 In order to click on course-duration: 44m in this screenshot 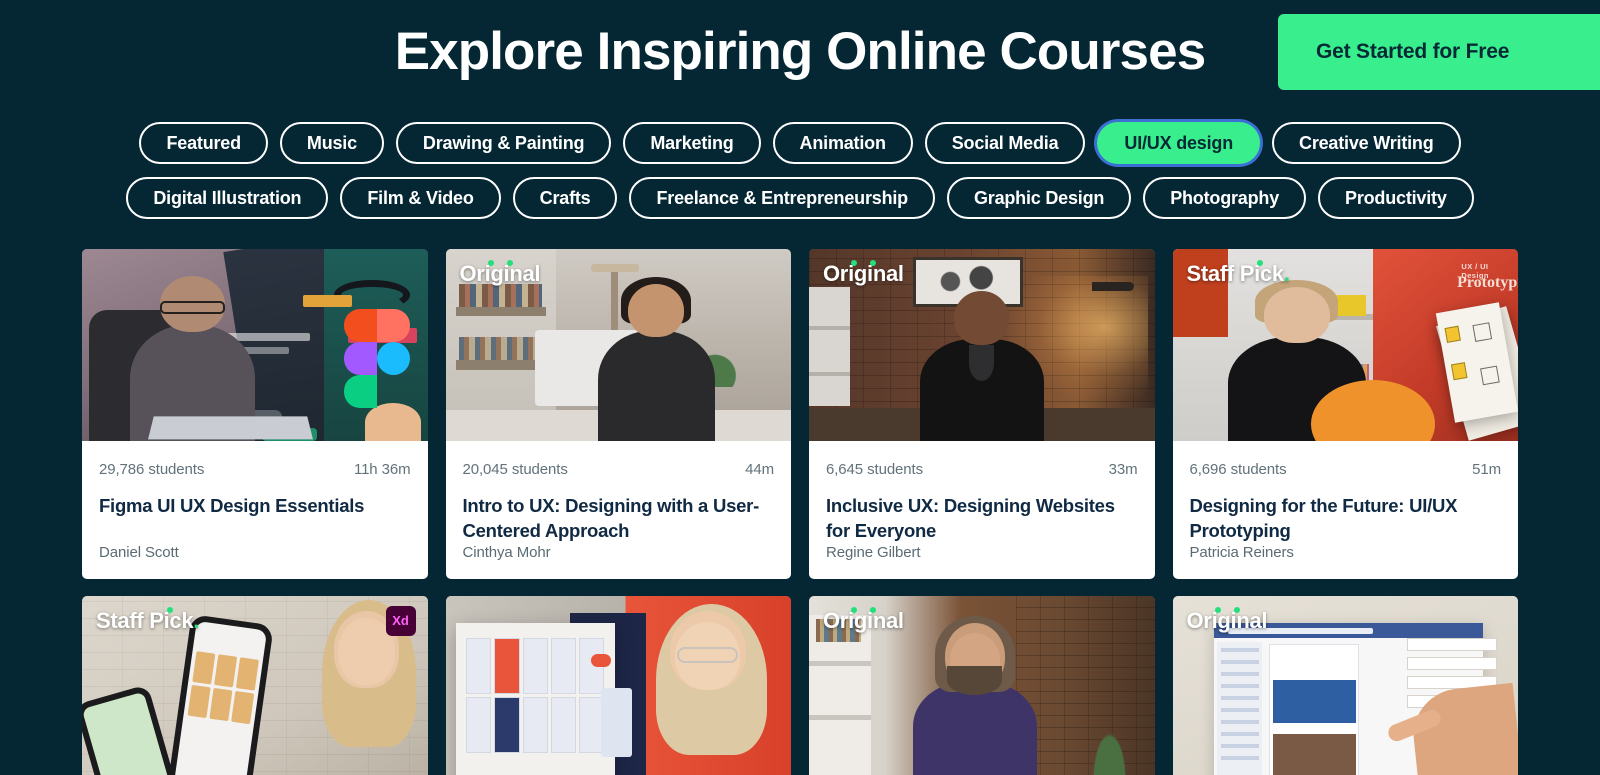, I will do `click(759, 469)`.